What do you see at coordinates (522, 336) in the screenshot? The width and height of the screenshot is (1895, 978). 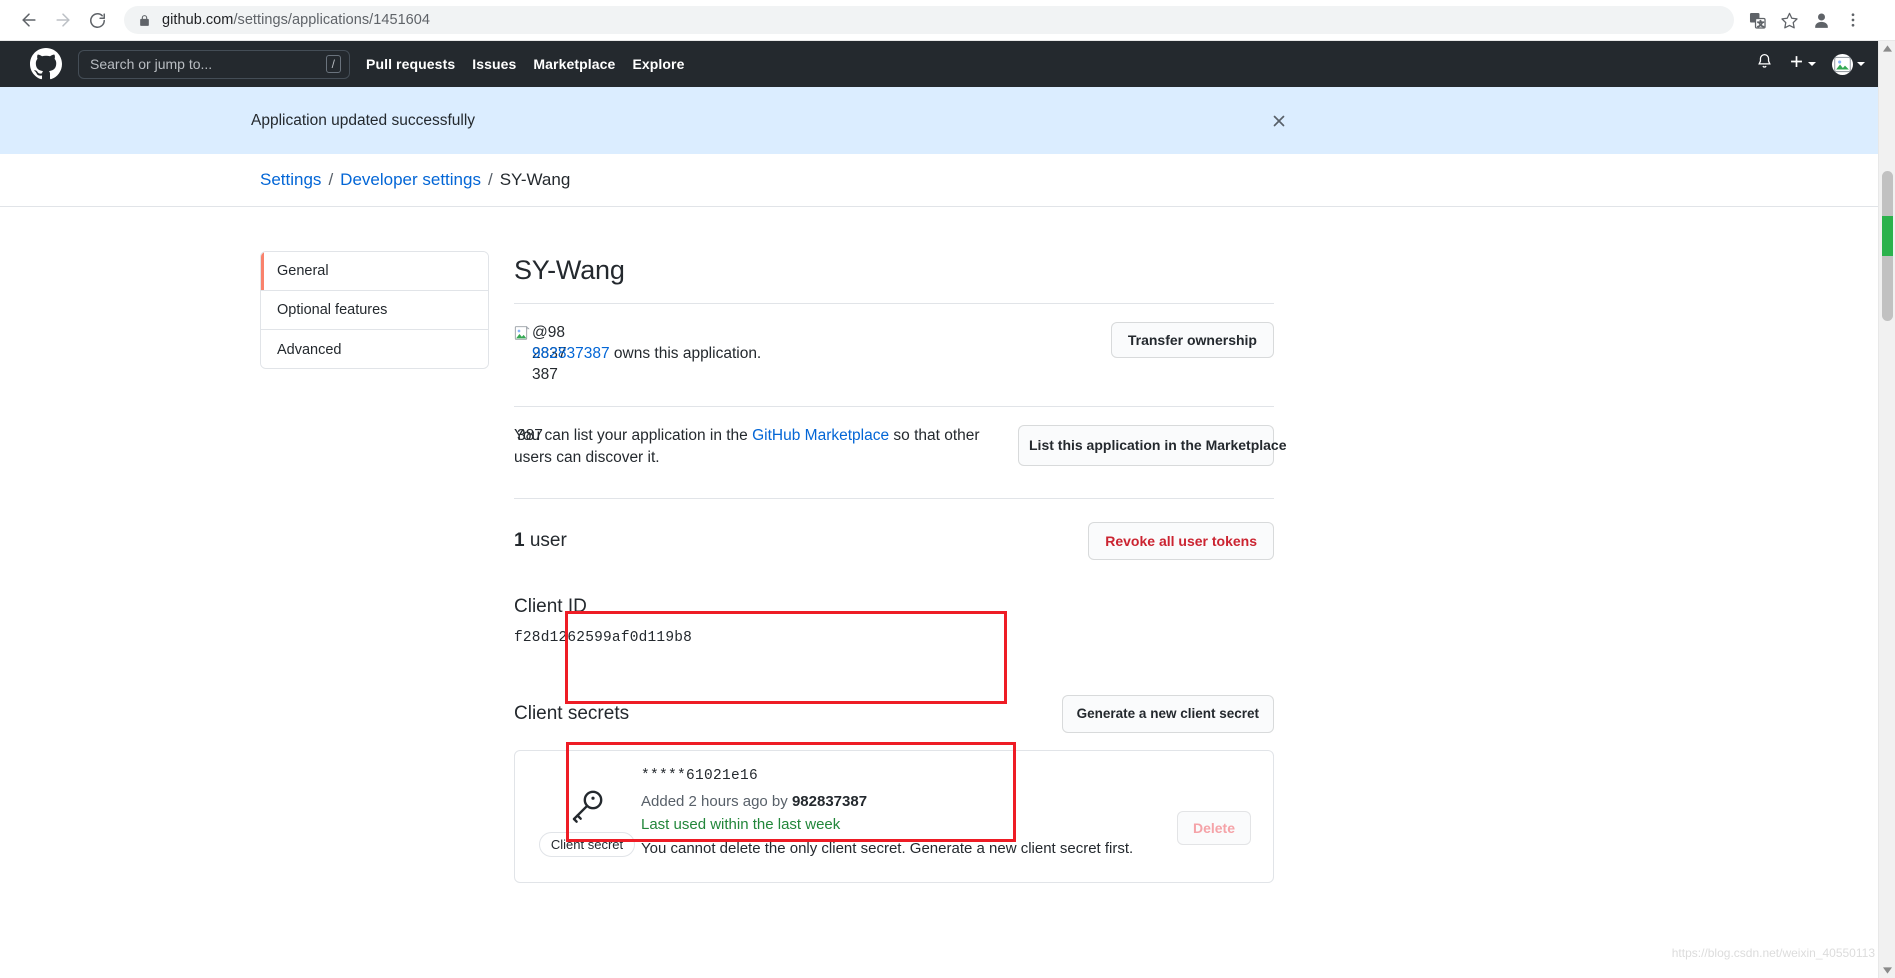 I see `broken-avatar-image-icon` at bounding box center [522, 336].